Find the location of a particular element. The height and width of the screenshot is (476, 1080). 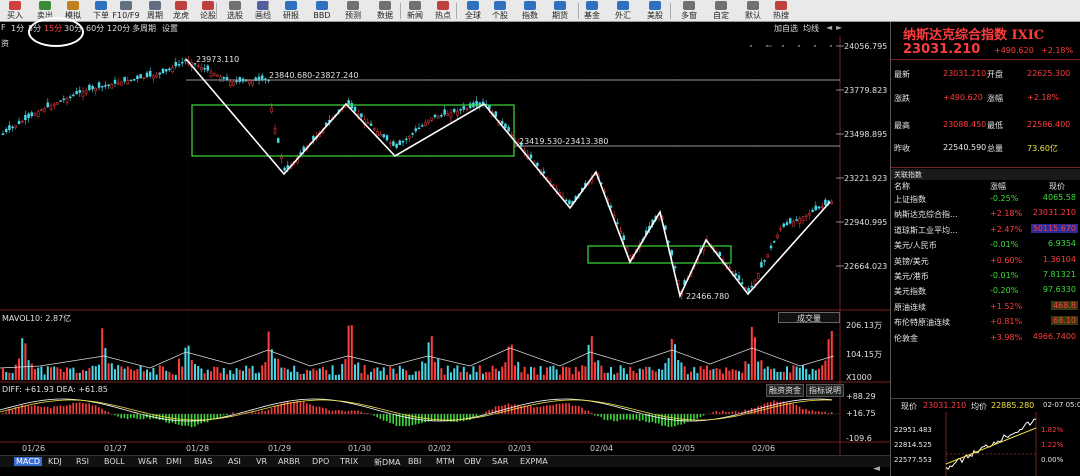

next-button: ► is located at coordinates (839, 27).